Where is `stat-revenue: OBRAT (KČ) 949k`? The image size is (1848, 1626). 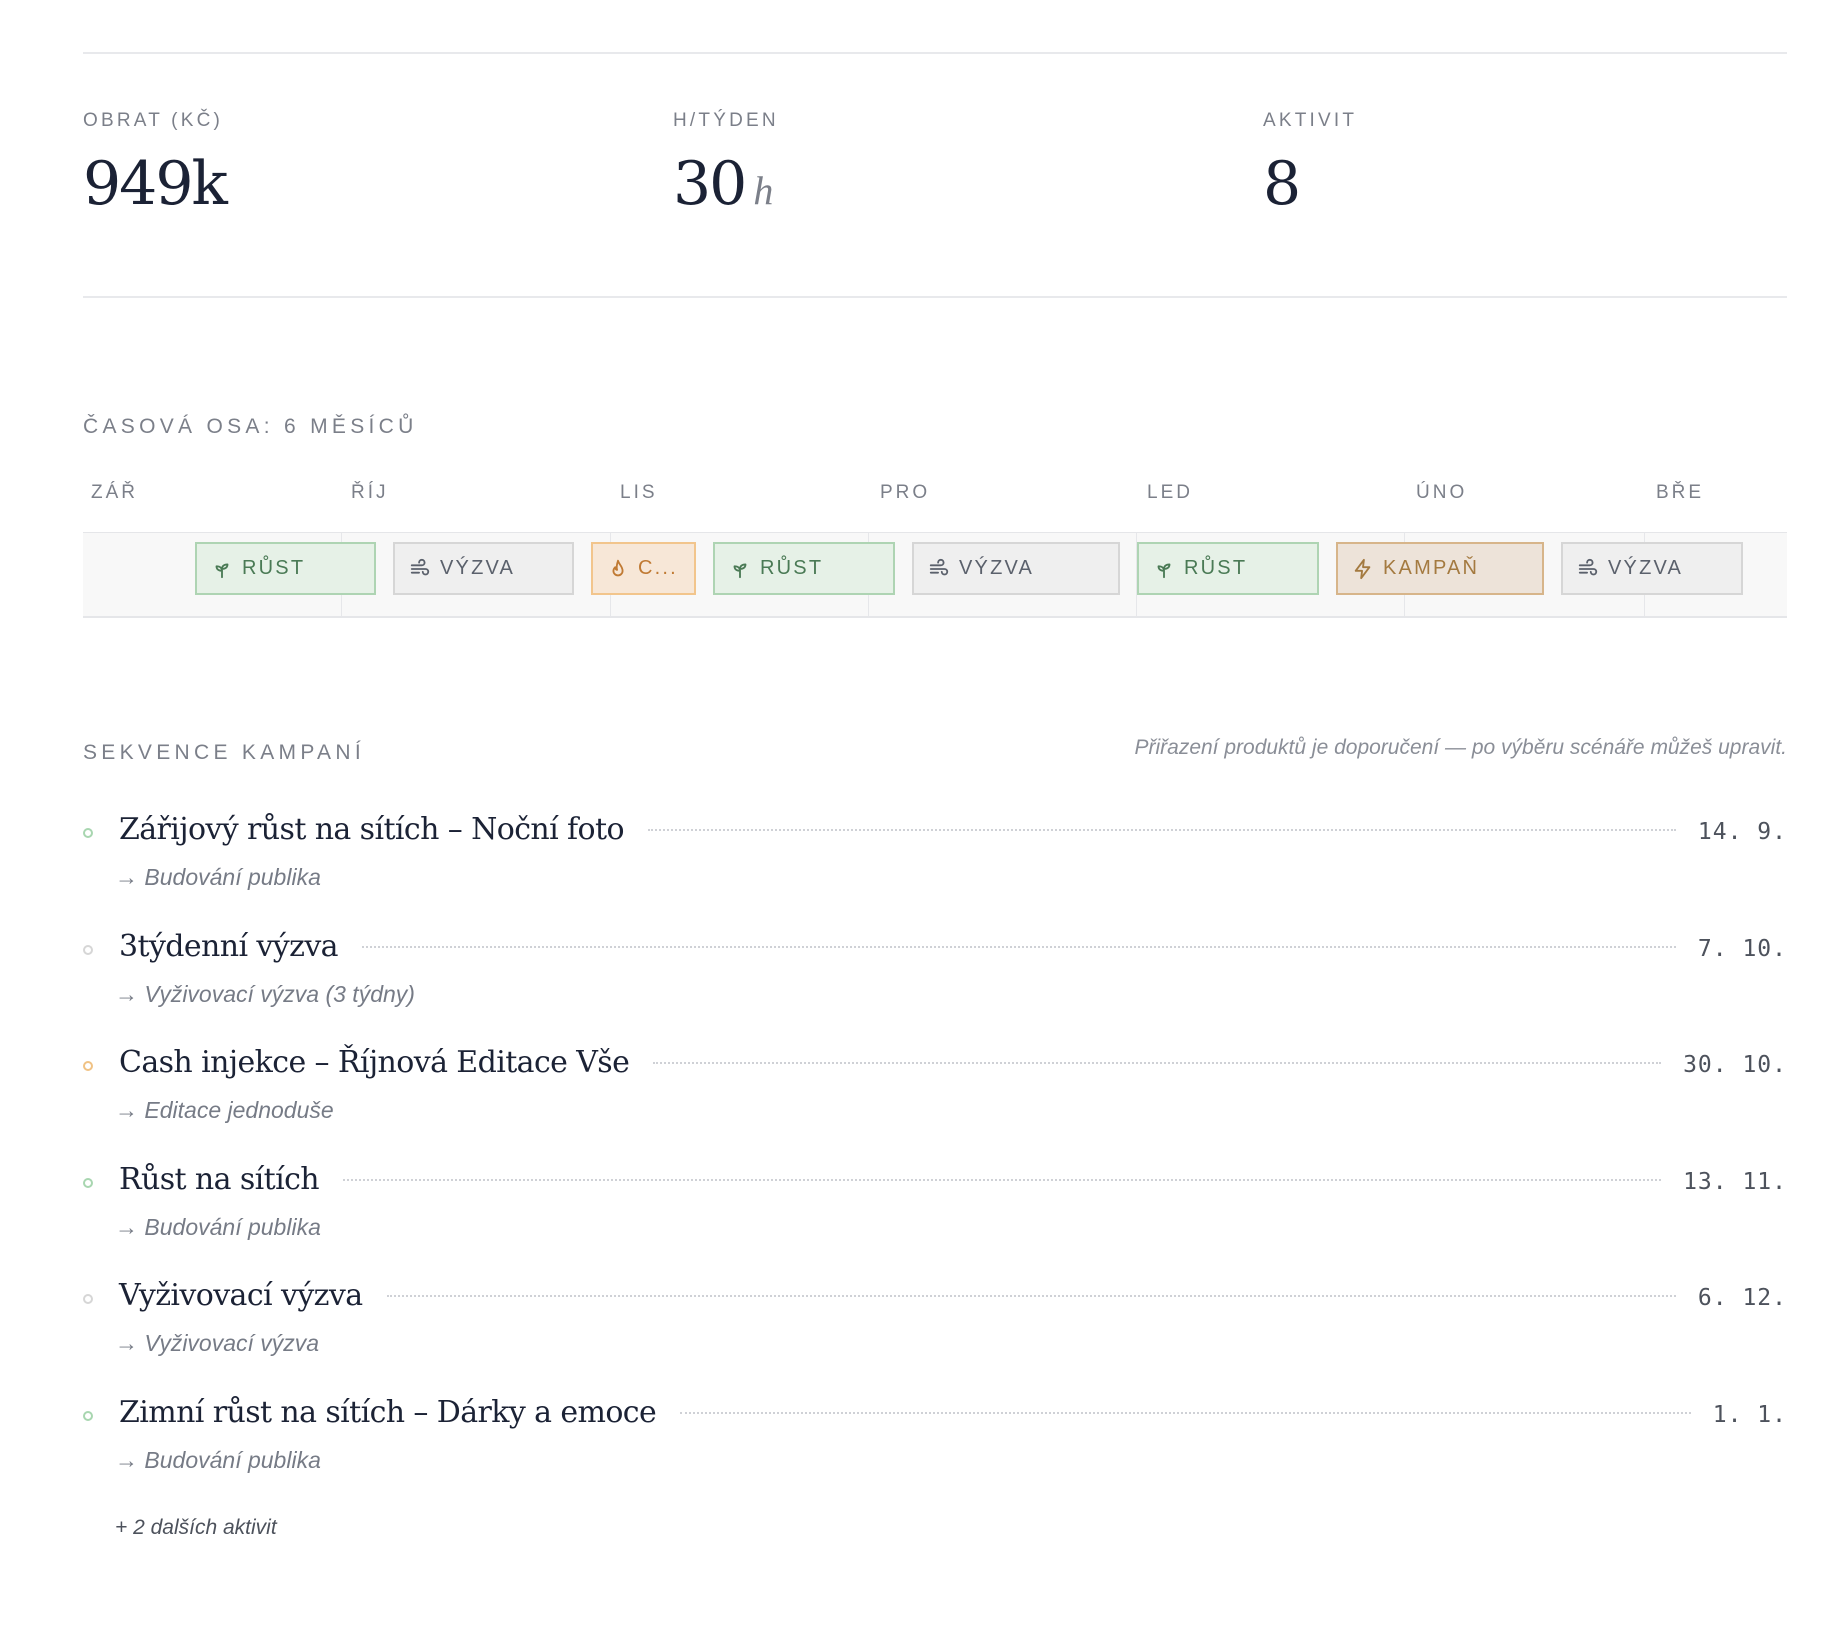
stat-revenue: OBRAT (KČ) 949k is located at coordinates (155, 162).